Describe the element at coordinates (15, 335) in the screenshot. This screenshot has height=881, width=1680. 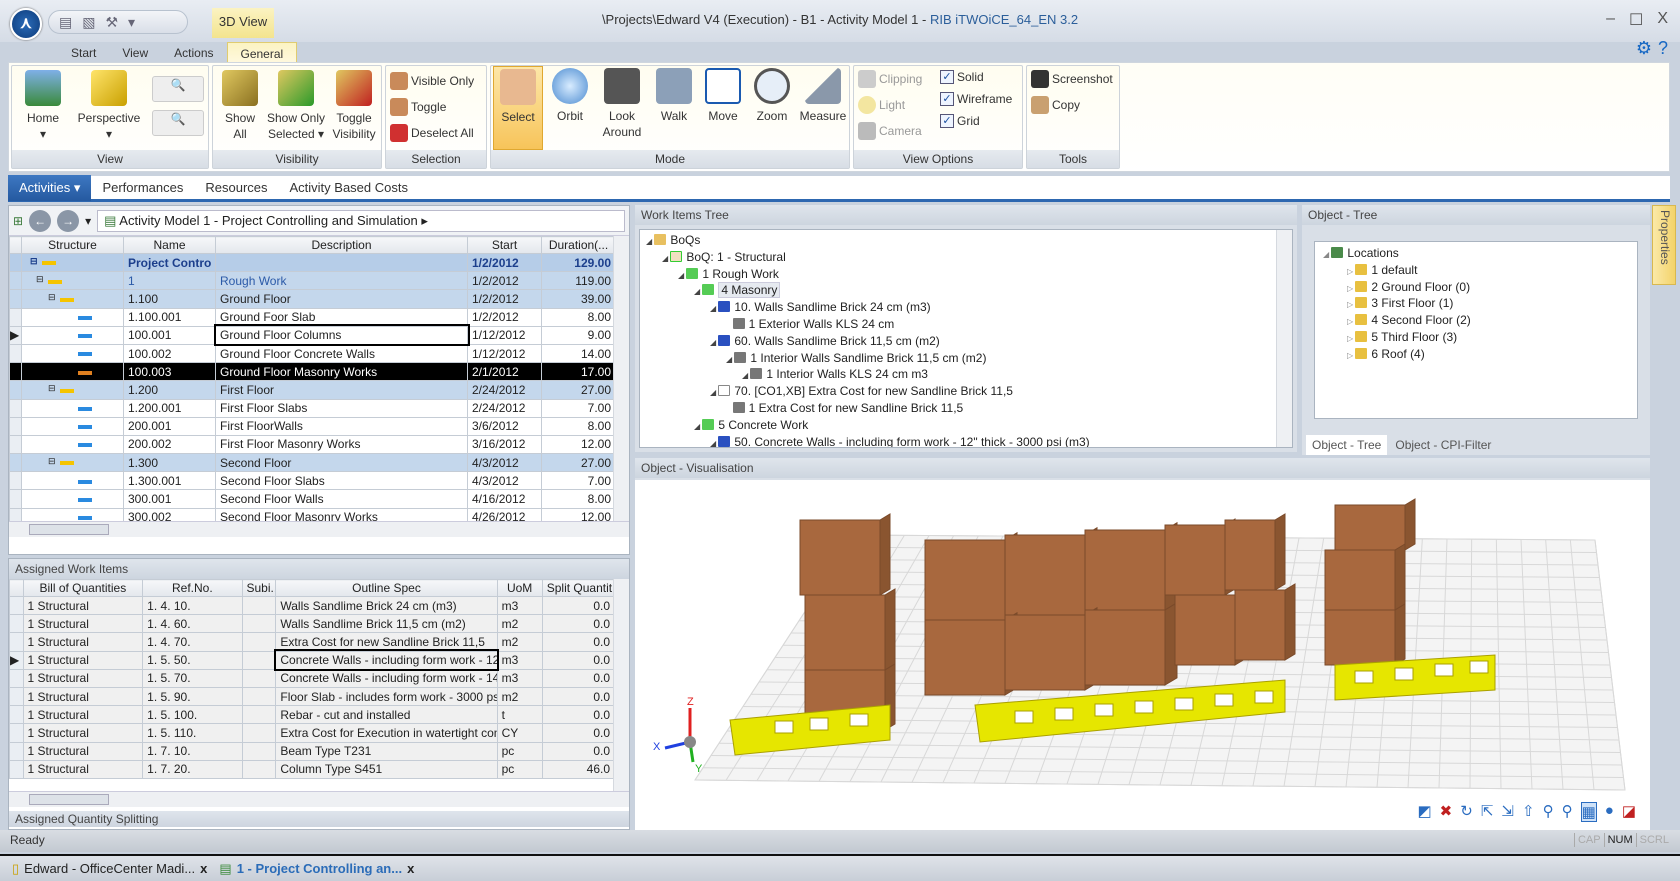
I see `row-selector: ▶` at that location.